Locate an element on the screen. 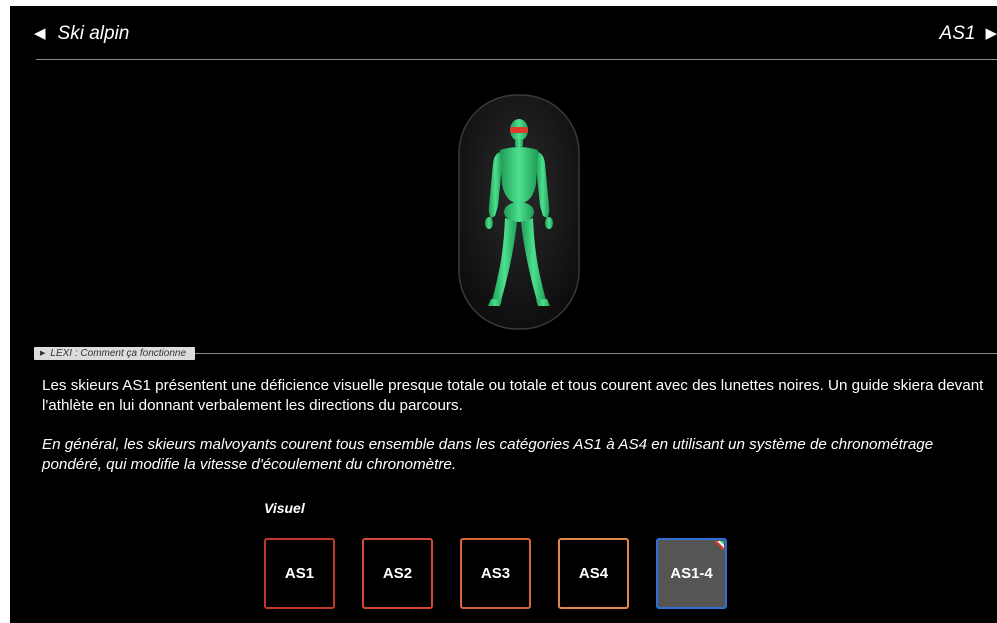  nav-prev-button: ◀ Ski alpin is located at coordinates (81, 34).